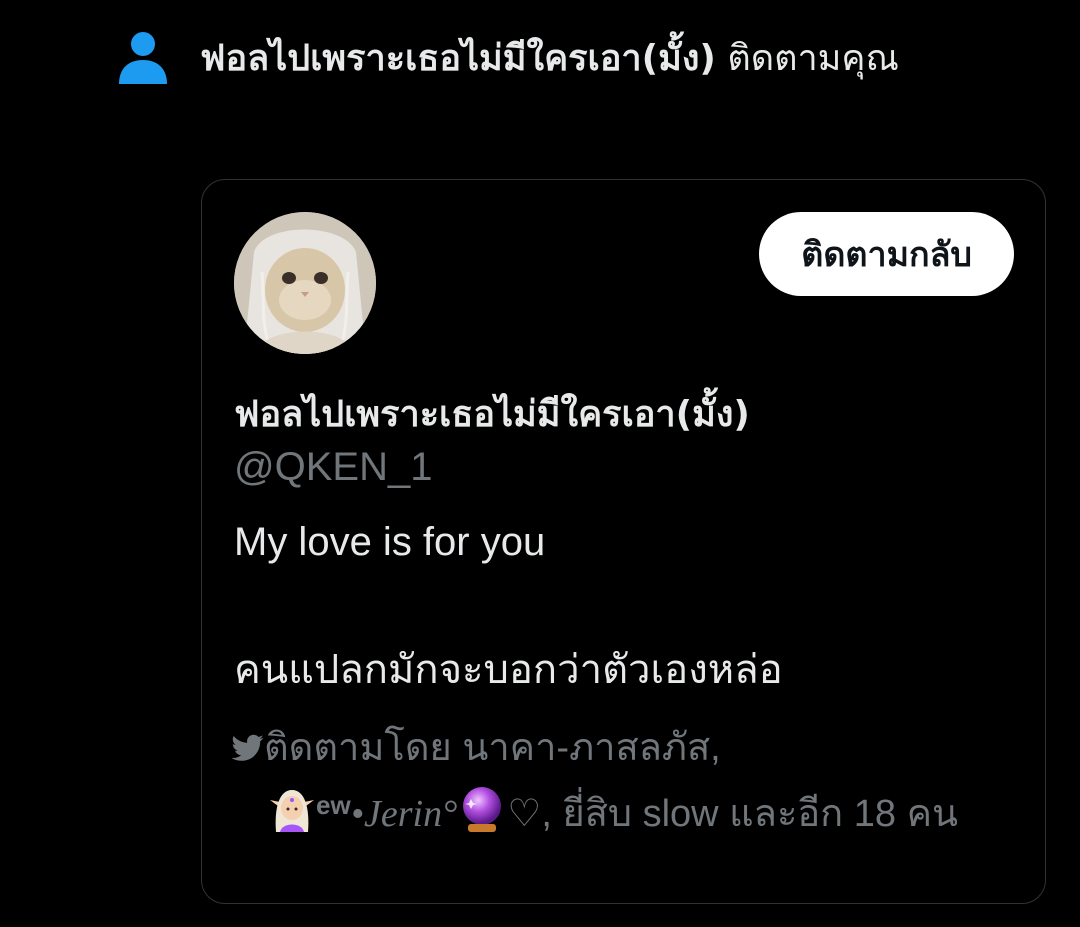  I want to click on display-name: ฟอลไปเพราะเธอไม่มีใครเอา(มั้ง), so click(492, 413).